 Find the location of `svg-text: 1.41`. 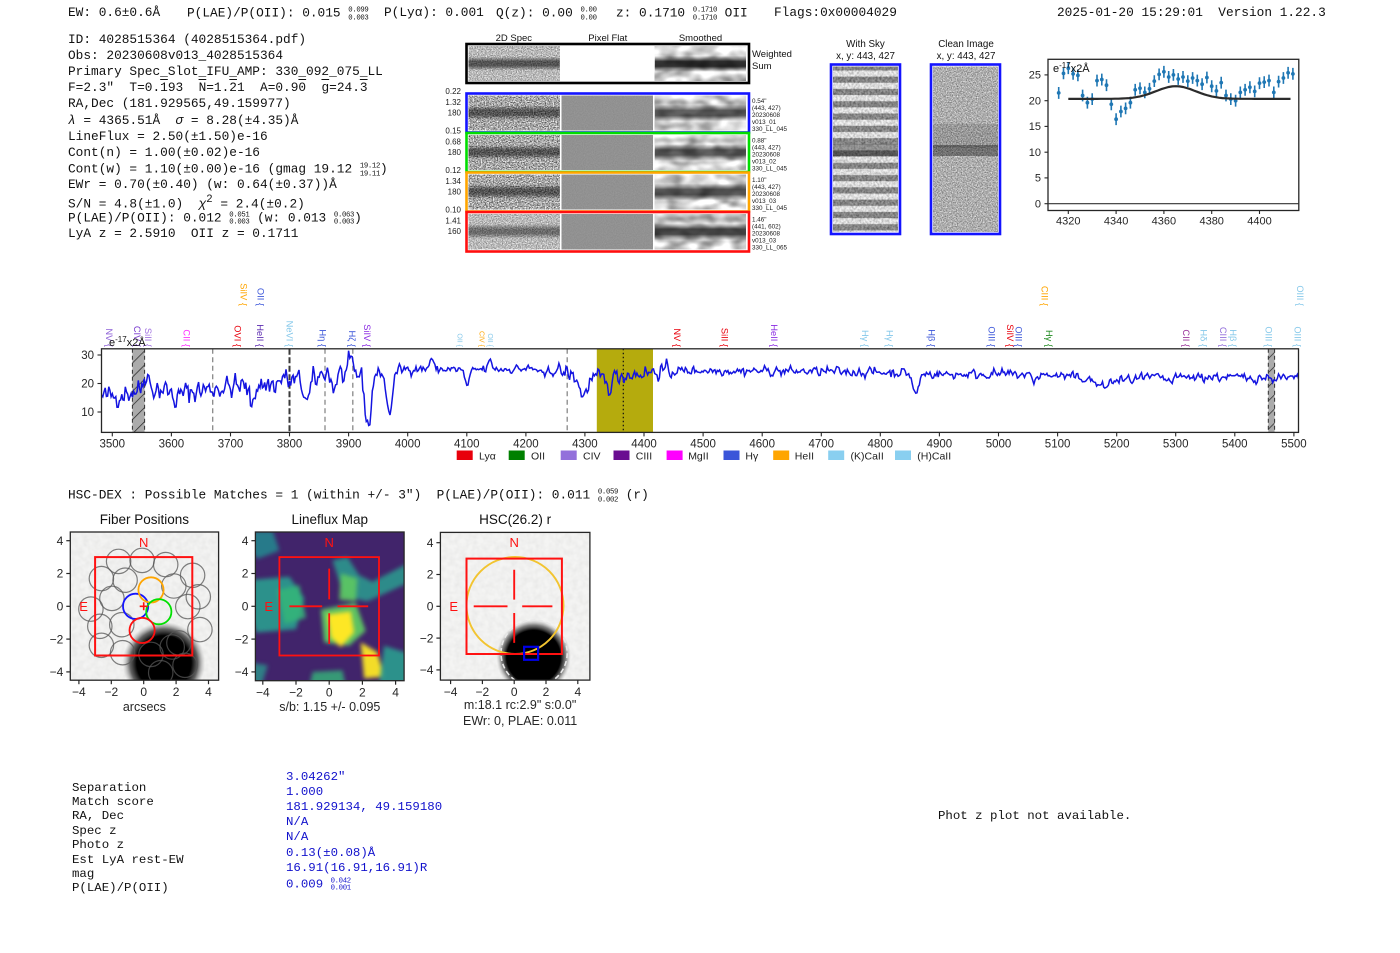

svg-text: 1.41 is located at coordinates (453, 220).